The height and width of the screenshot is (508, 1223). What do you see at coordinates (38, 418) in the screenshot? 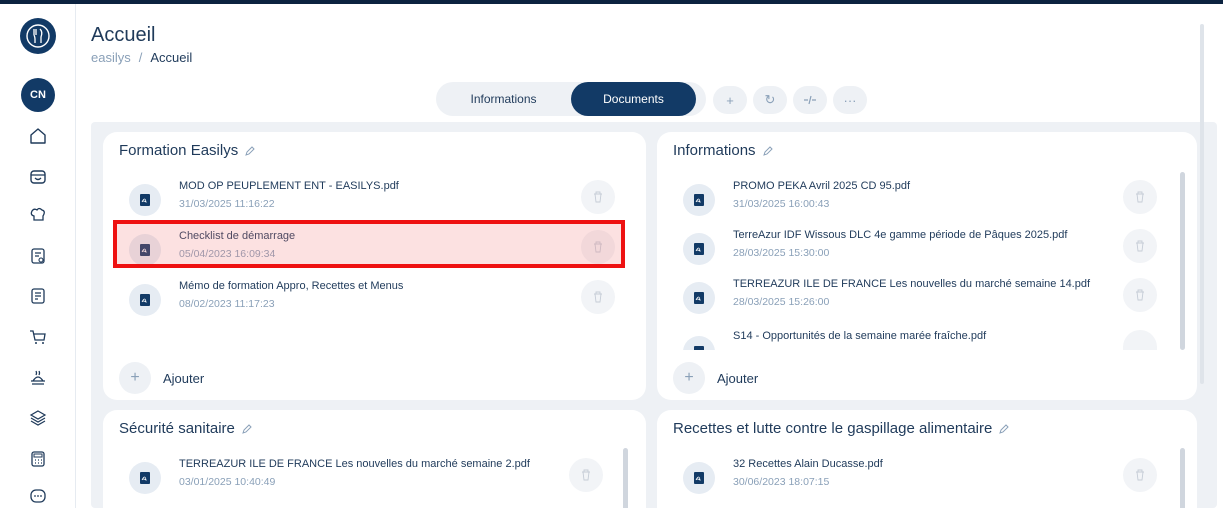
I see `stack-icon` at bounding box center [38, 418].